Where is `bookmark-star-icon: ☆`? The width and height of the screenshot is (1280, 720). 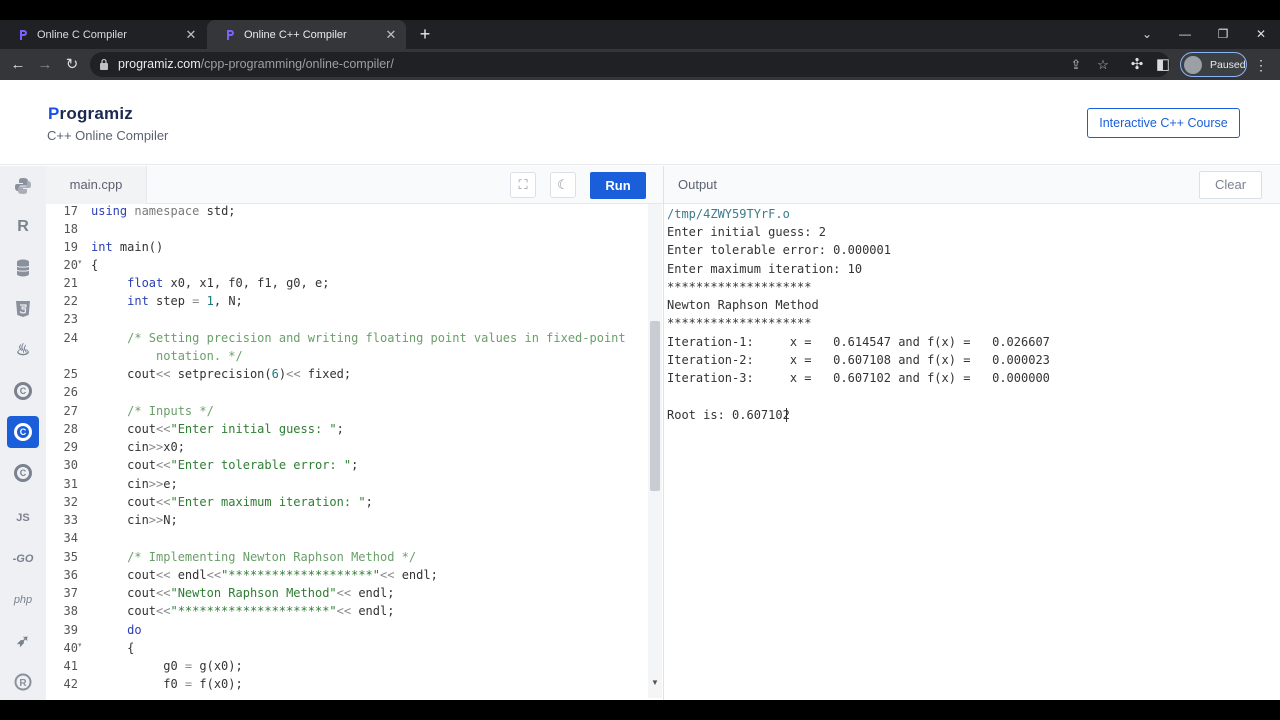
bookmark-star-icon: ☆ is located at coordinates (1103, 65).